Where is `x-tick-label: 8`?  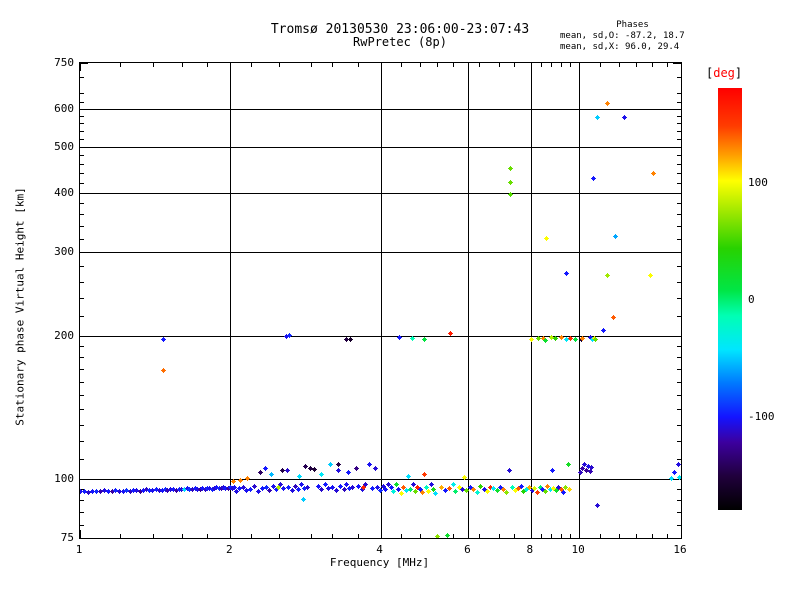
x-tick-label: 8 is located at coordinates (530, 549).